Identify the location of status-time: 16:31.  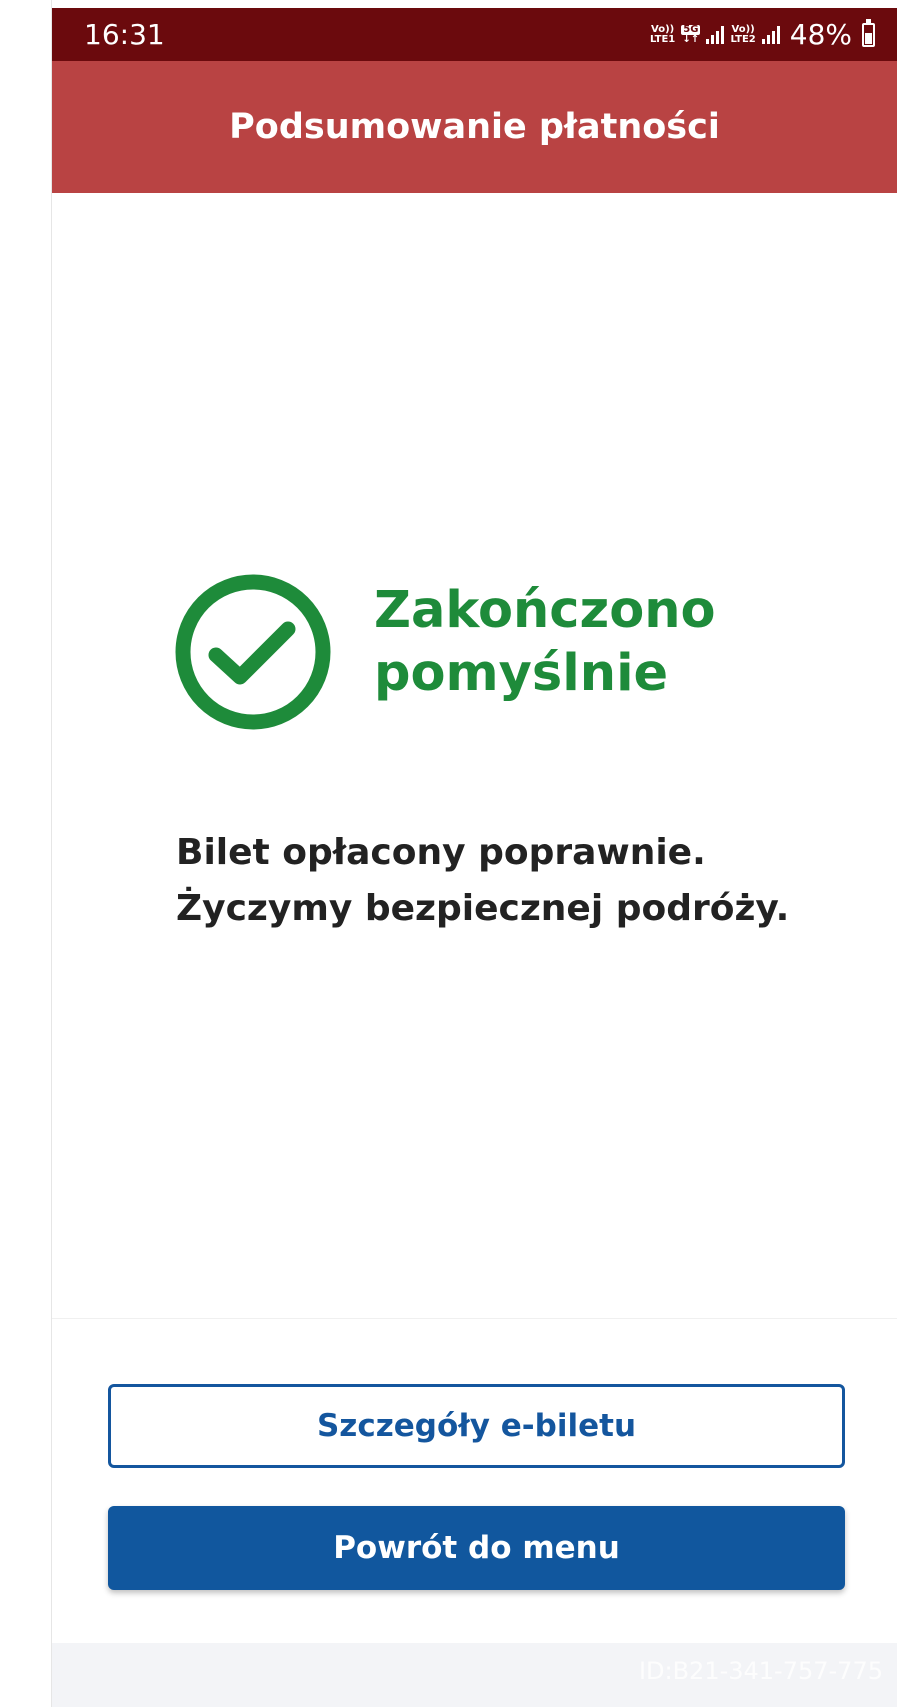
(124, 34).